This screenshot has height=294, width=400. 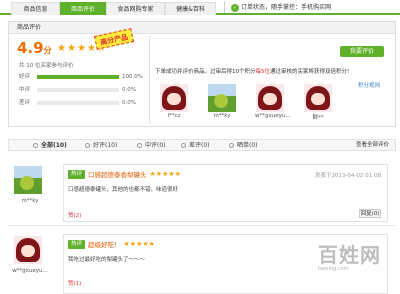 What do you see at coordinates (117, 175) in the screenshot?
I see `review-title: 口感超德泰香梨罐头` at bounding box center [117, 175].